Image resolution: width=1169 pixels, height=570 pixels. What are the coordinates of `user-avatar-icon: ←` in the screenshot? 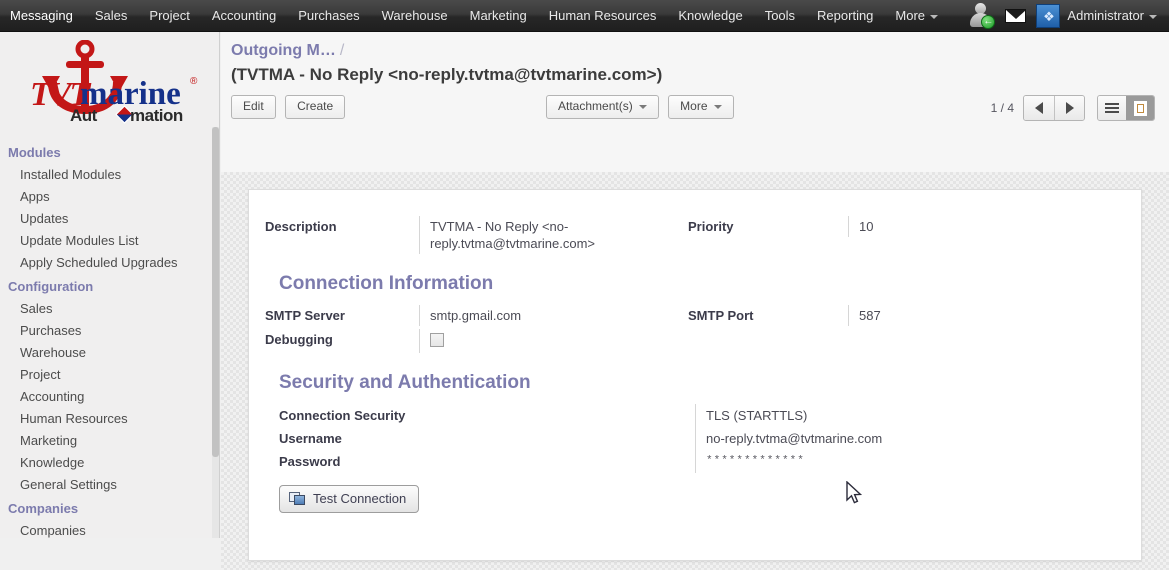 It's located at (982, 16).